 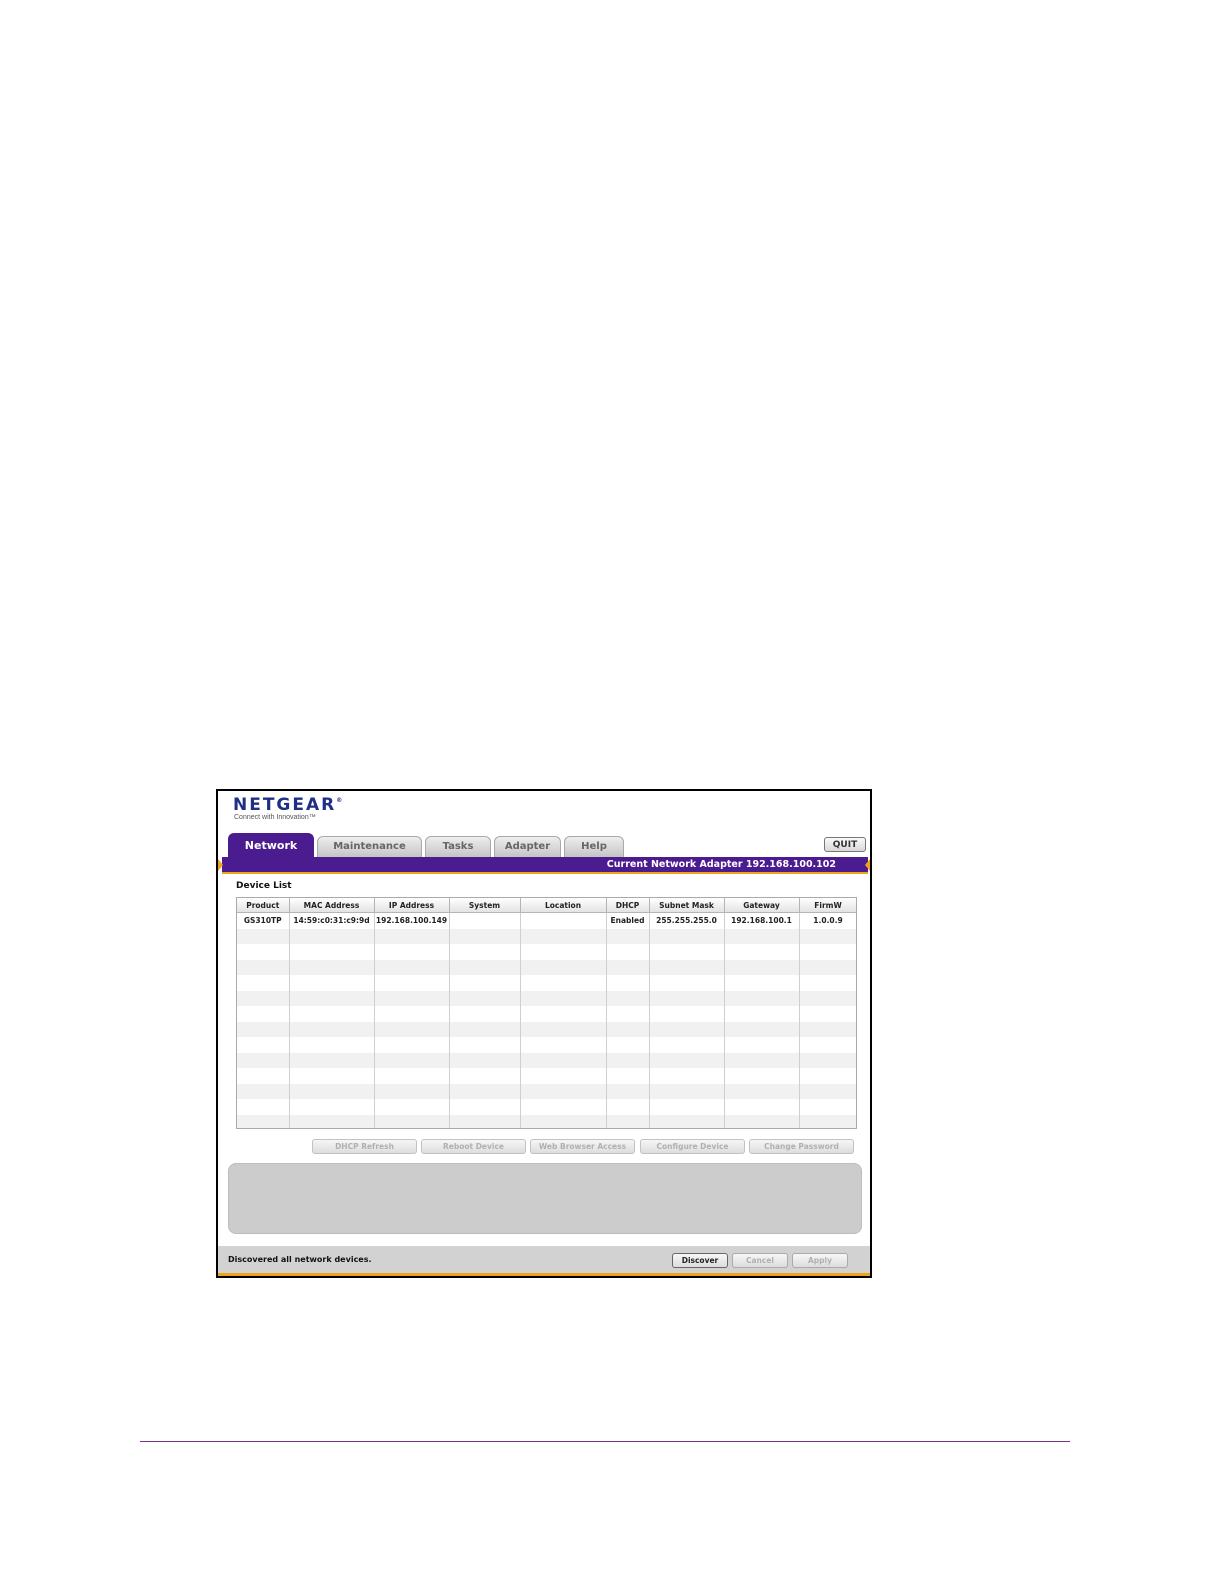 What do you see at coordinates (271, 845) in the screenshot?
I see `tab-network: Network` at bounding box center [271, 845].